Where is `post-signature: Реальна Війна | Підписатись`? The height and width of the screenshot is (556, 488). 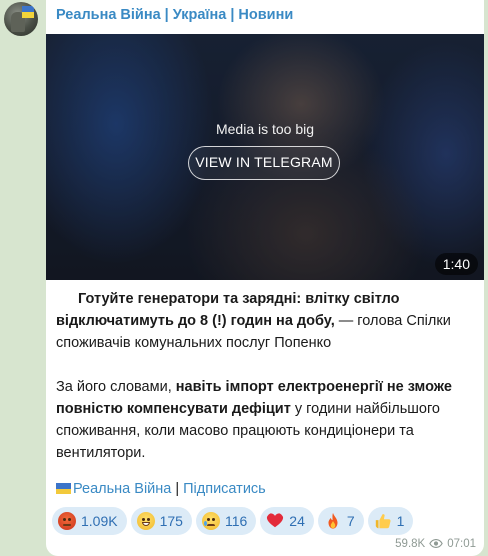
post-signature: Реальна Війна | Підписатись is located at coordinates (161, 489).